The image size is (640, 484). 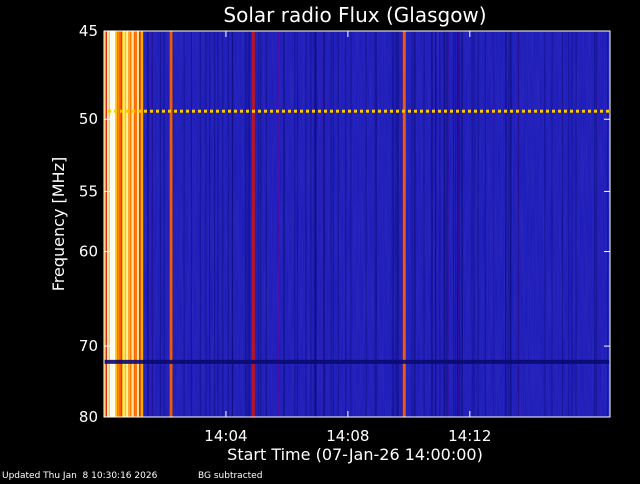 I want to click on y-tick-label: 45, so click(x=88, y=31).